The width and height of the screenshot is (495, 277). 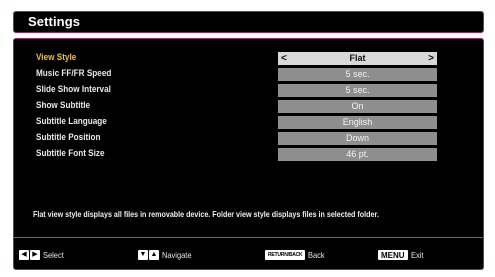 I want to click on row-value: English, so click(x=357, y=122).